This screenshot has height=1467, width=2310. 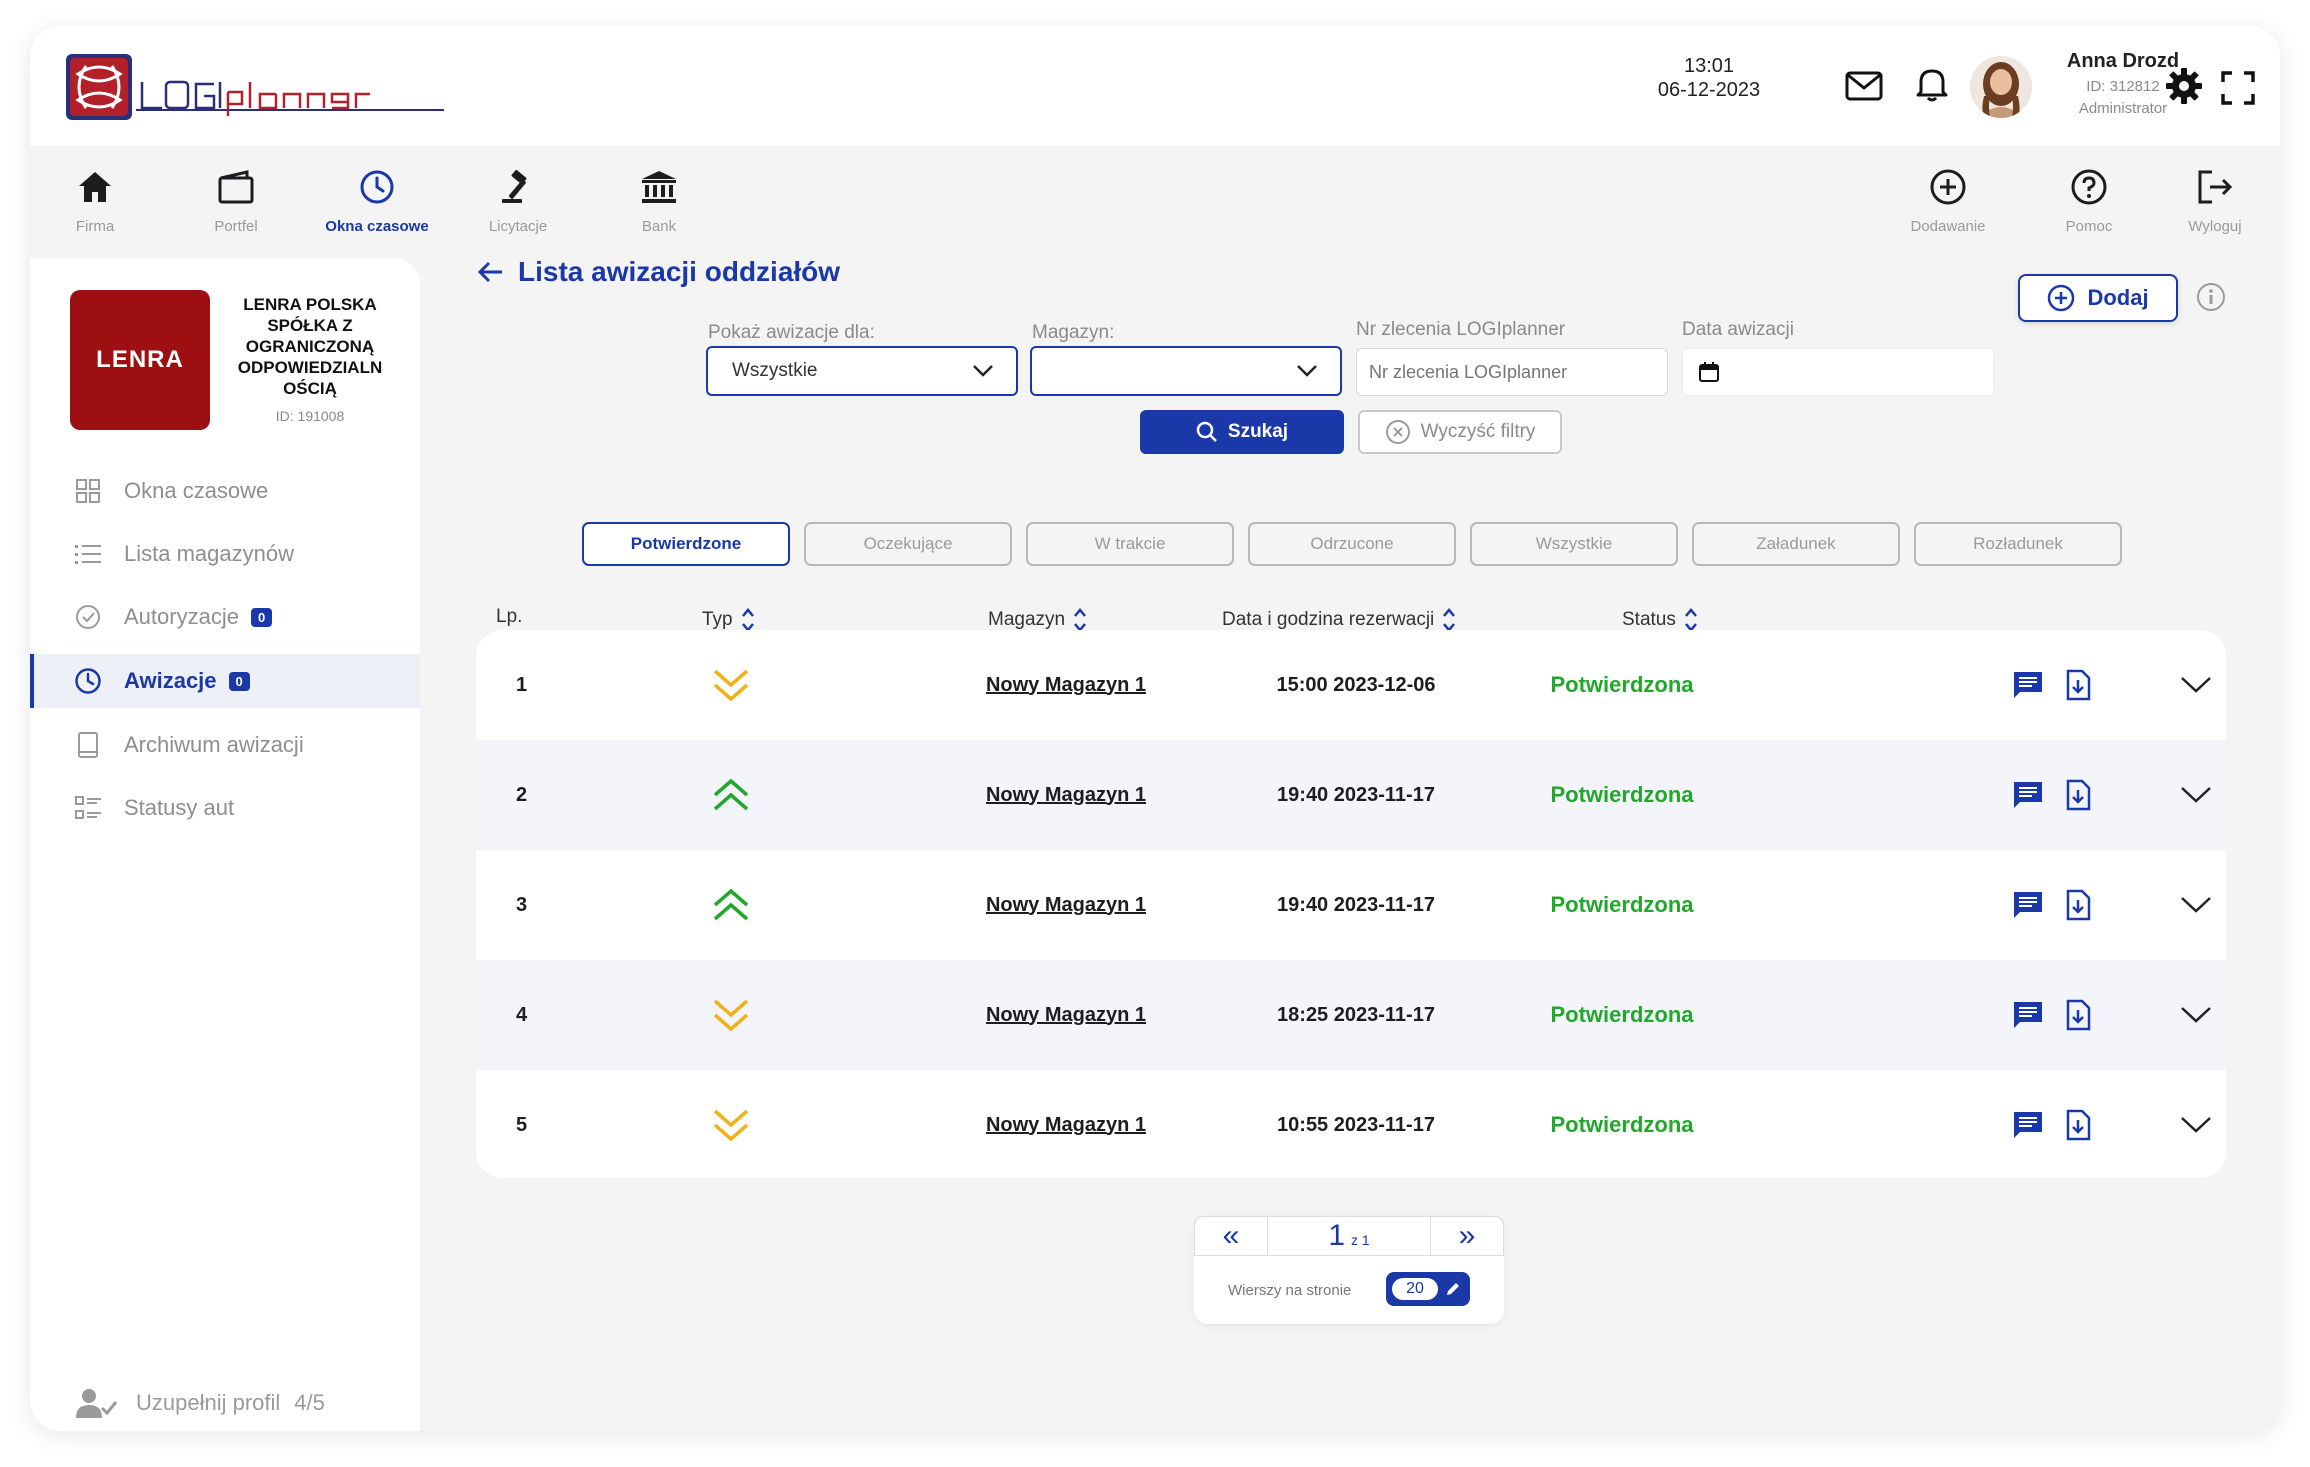 What do you see at coordinates (1649, 619) in the screenshot?
I see `column-header-label: Status` at bounding box center [1649, 619].